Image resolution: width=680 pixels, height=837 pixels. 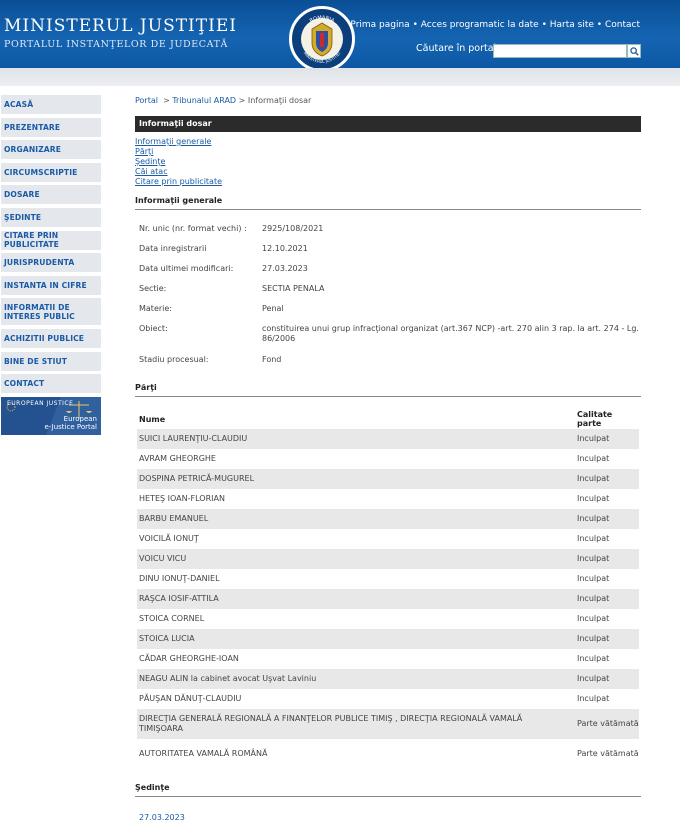 What do you see at coordinates (285, 268) in the screenshot?
I see `info-value: 27.03.2023` at bounding box center [285, 268].